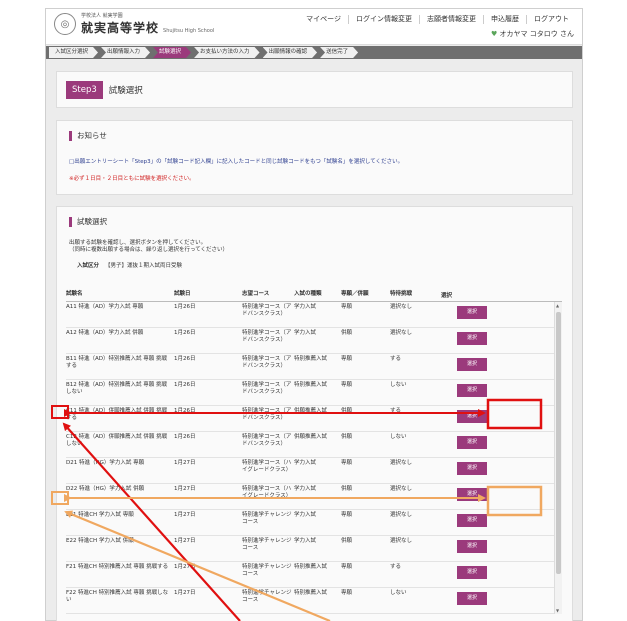 The height and width of the screenshot is (621, 627). I want to click on nav-history: 申込履歴, so click(505, 19).